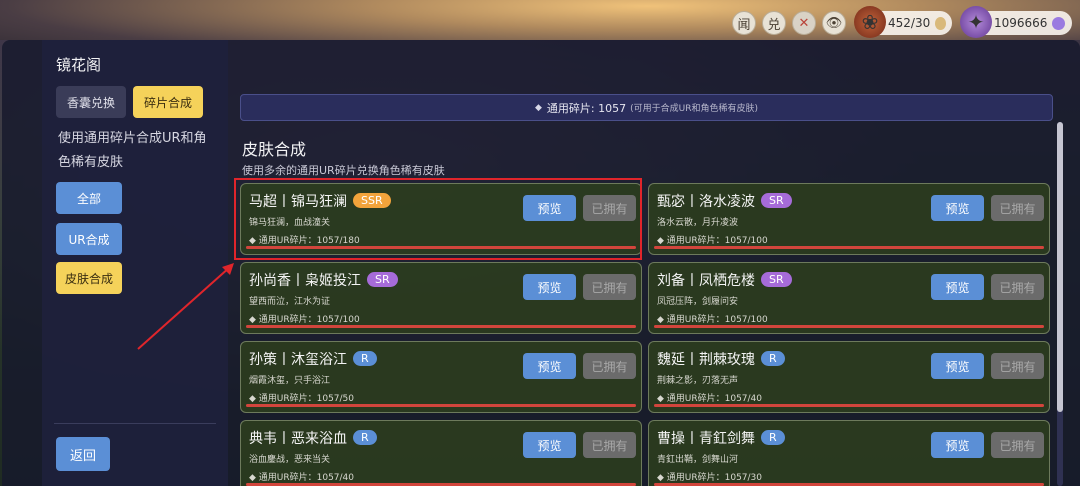 The image size is (1080, 486). What do you see at coordinates (305, 281) in the screenshot?
I see `skin-name-text: 孙尚香丨枭姬投江` at bounding box center [305, 281].